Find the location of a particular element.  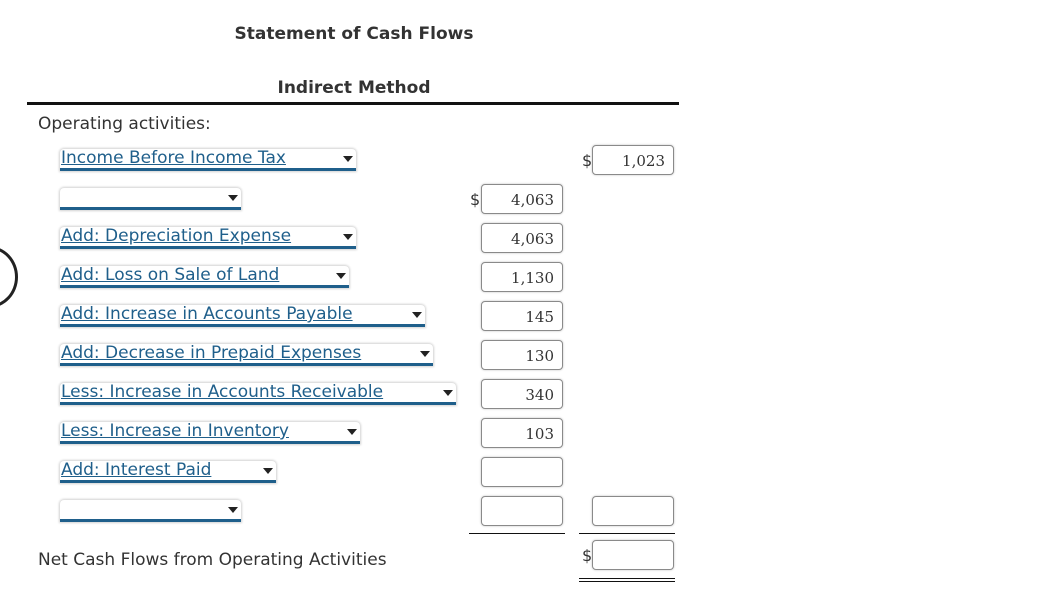

line-item-select: Less: Increase in Accounts Receivable is located at coordinates (258, 393).